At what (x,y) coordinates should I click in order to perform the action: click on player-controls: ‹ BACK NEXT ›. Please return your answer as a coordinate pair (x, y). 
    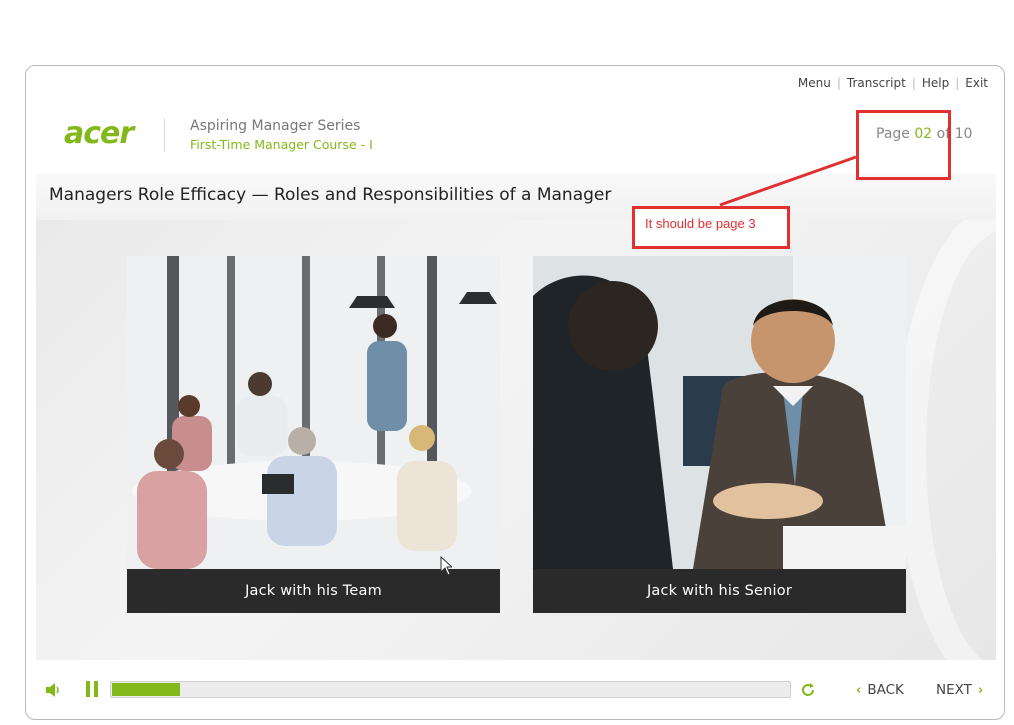
    Looking at the image, I should click on (515, 692).